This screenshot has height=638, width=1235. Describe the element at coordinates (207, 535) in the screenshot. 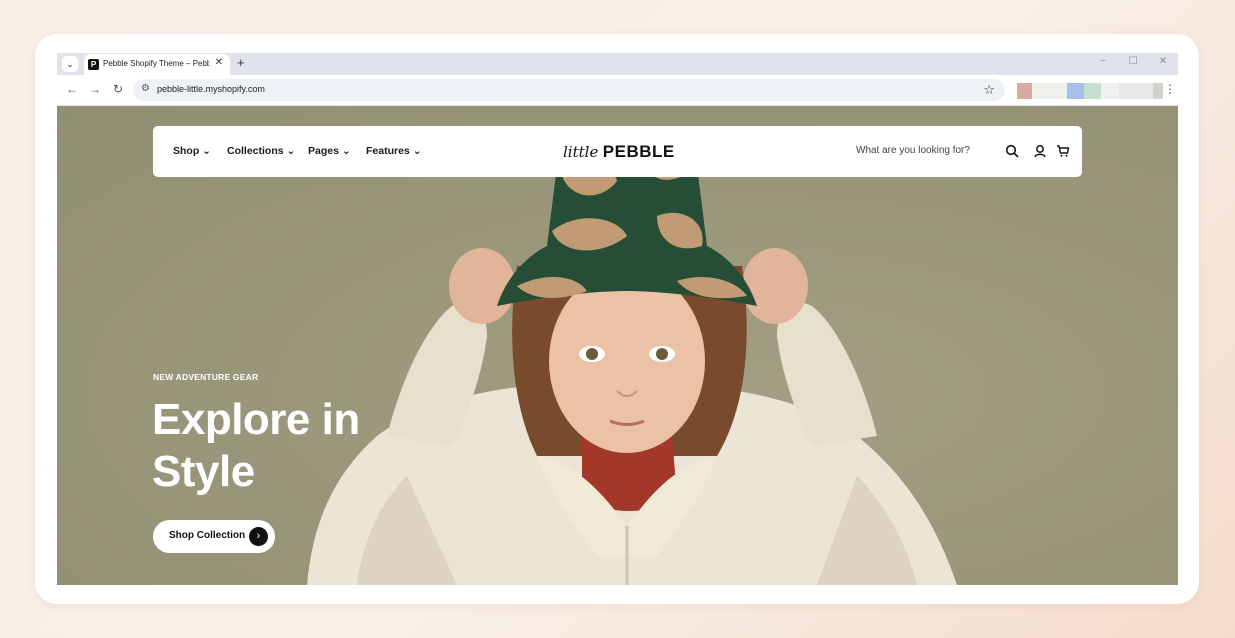

I see `cta-label: Shop Collection` at that location.